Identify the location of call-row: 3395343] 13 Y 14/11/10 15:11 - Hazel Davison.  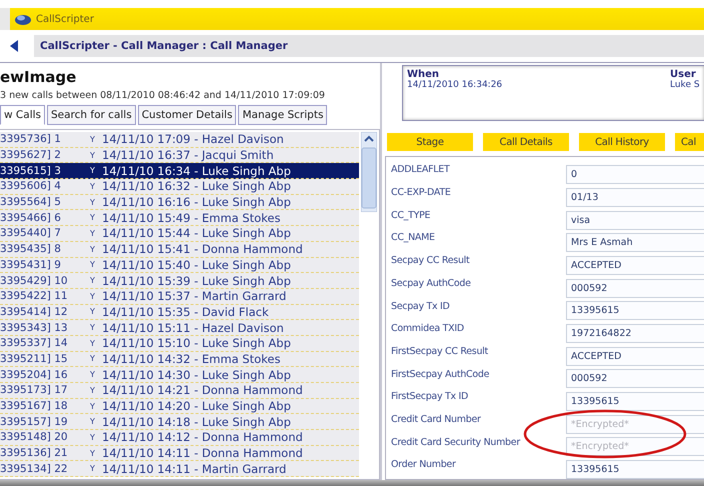
(179, 328).